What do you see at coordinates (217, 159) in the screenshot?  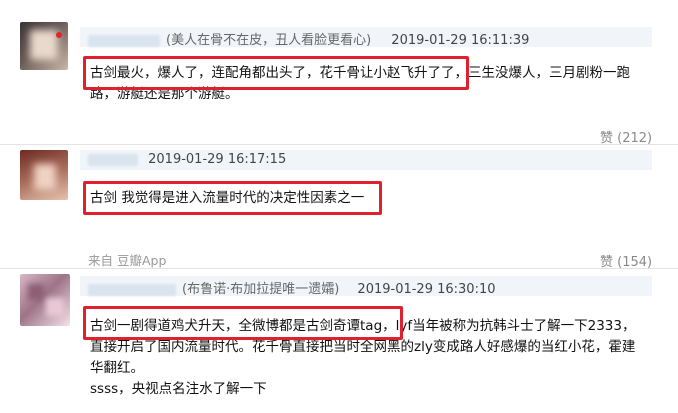 I see `comment-time: 2019-01-29 16:17:15` at bounding box center [217, 159].